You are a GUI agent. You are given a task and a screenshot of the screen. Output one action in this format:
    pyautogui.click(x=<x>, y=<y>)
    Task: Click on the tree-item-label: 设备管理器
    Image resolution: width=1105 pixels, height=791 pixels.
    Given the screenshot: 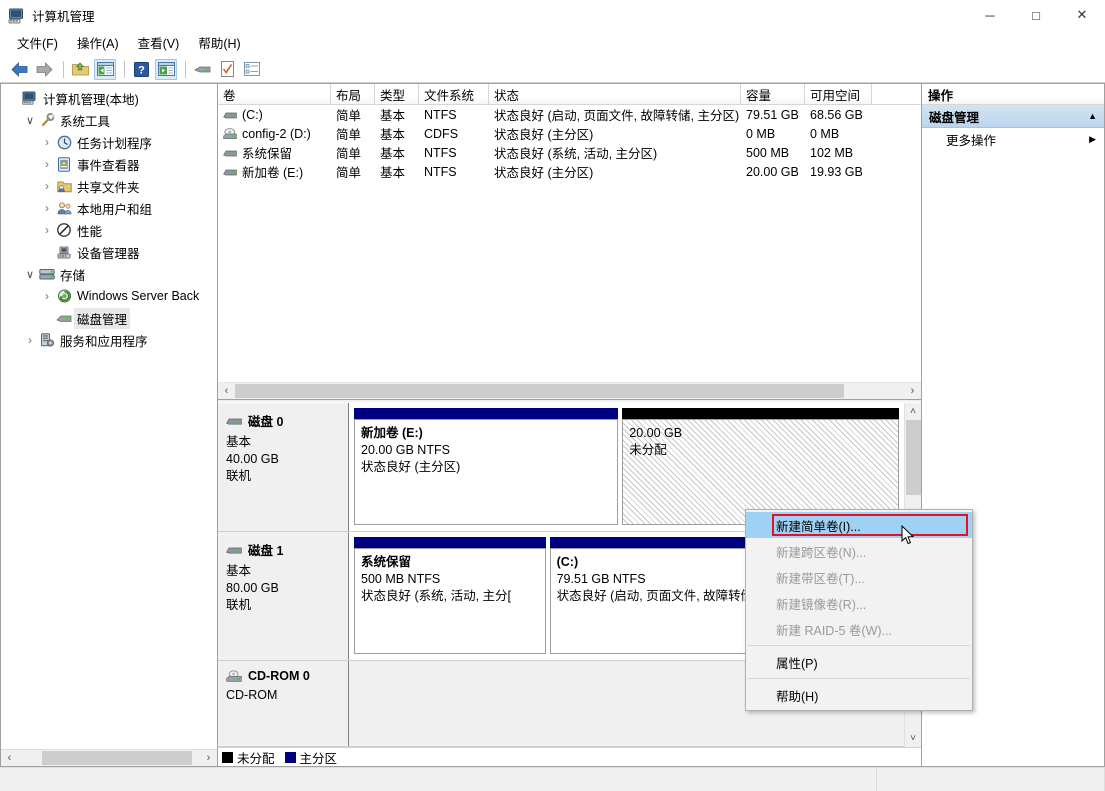 What is the action you would take?
    pyautogui.click(x=108, y=253)
    